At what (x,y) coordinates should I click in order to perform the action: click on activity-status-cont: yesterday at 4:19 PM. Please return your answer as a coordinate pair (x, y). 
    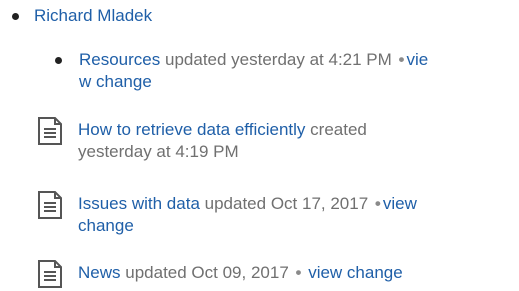
    Looking at the image, I should click on (158, 151).